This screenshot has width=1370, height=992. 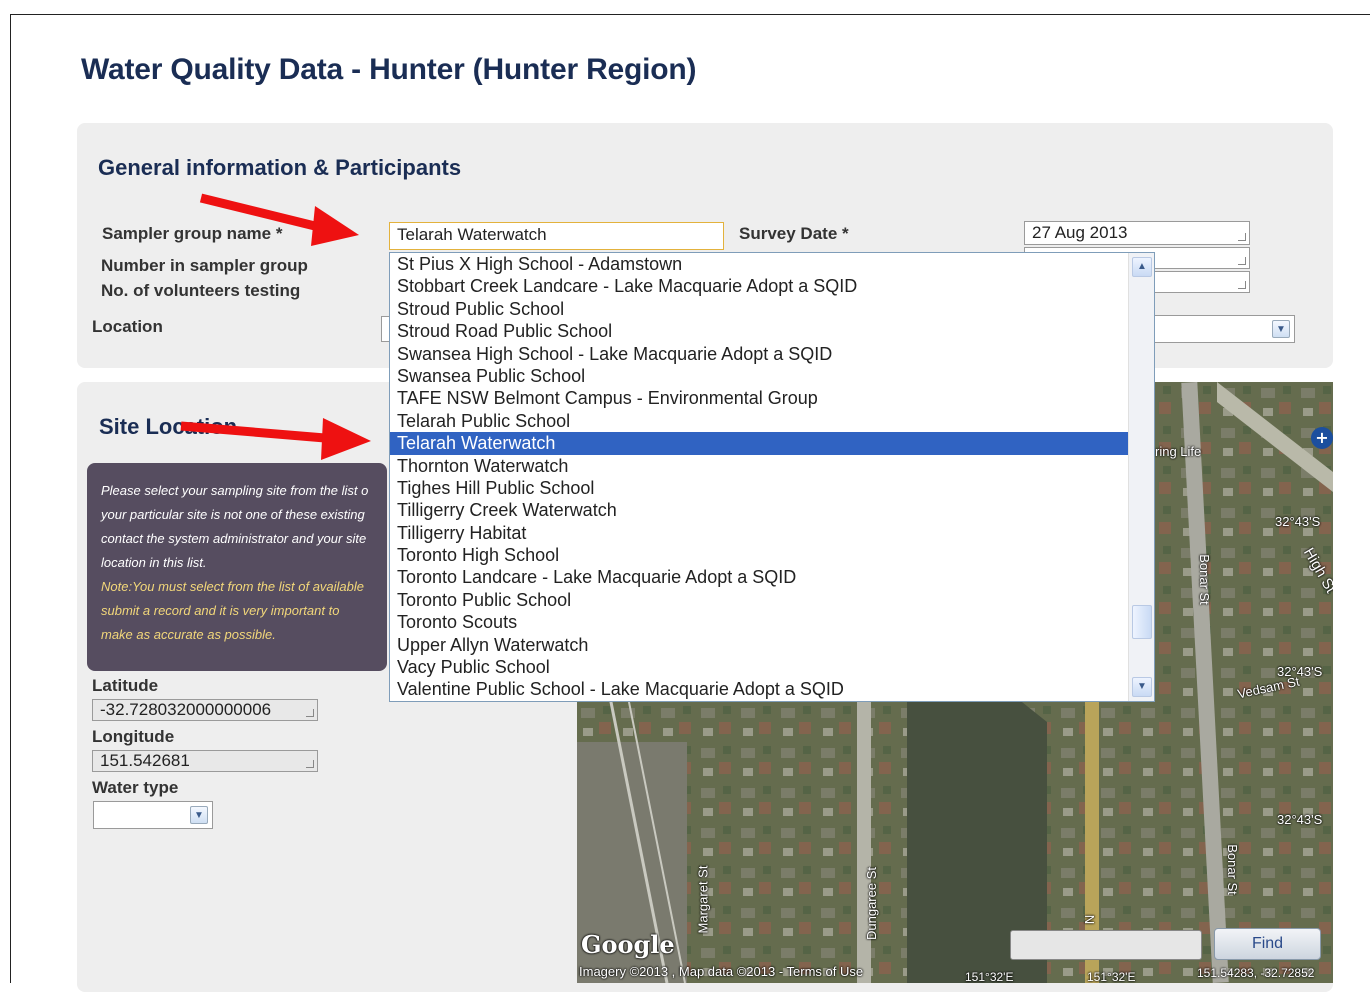 What do you see at coordinates (772, 533) in the screenshot?
I see `dropdown-option: Tilligerry Habitat` at bounding box center [772, 533].